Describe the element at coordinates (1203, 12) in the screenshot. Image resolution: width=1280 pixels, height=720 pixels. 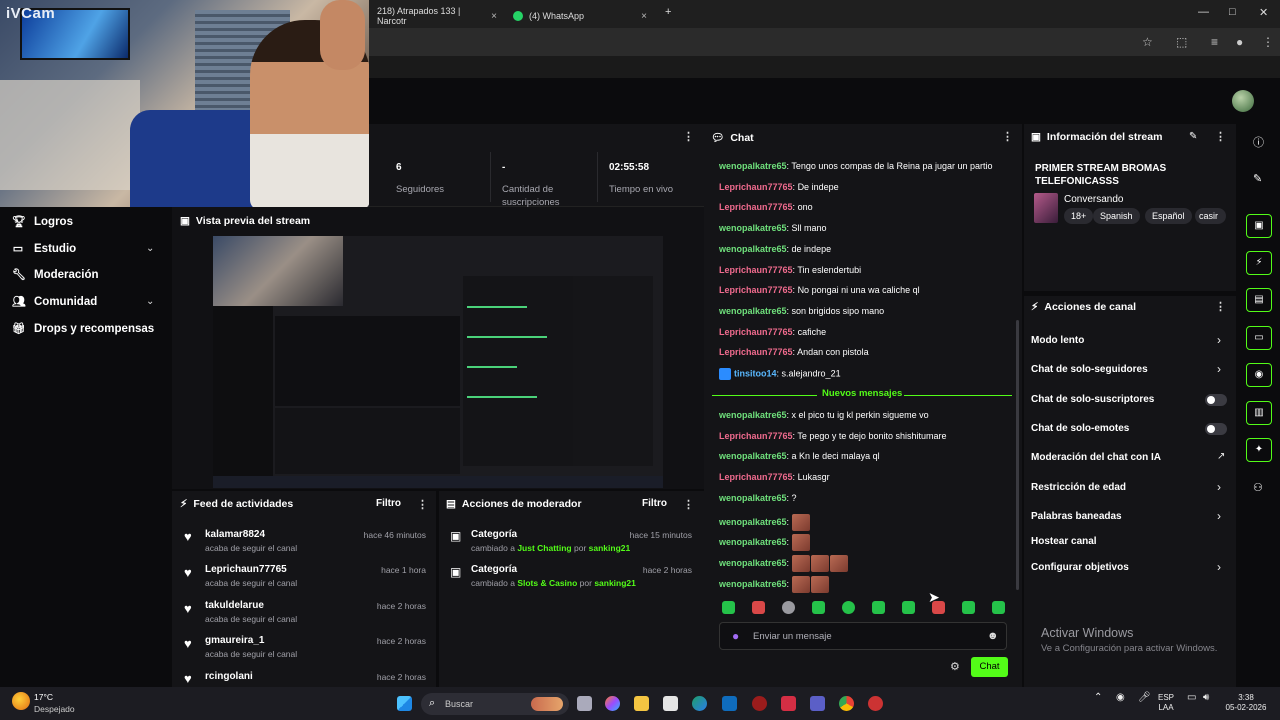
I see `minimize-button: —` at that location.